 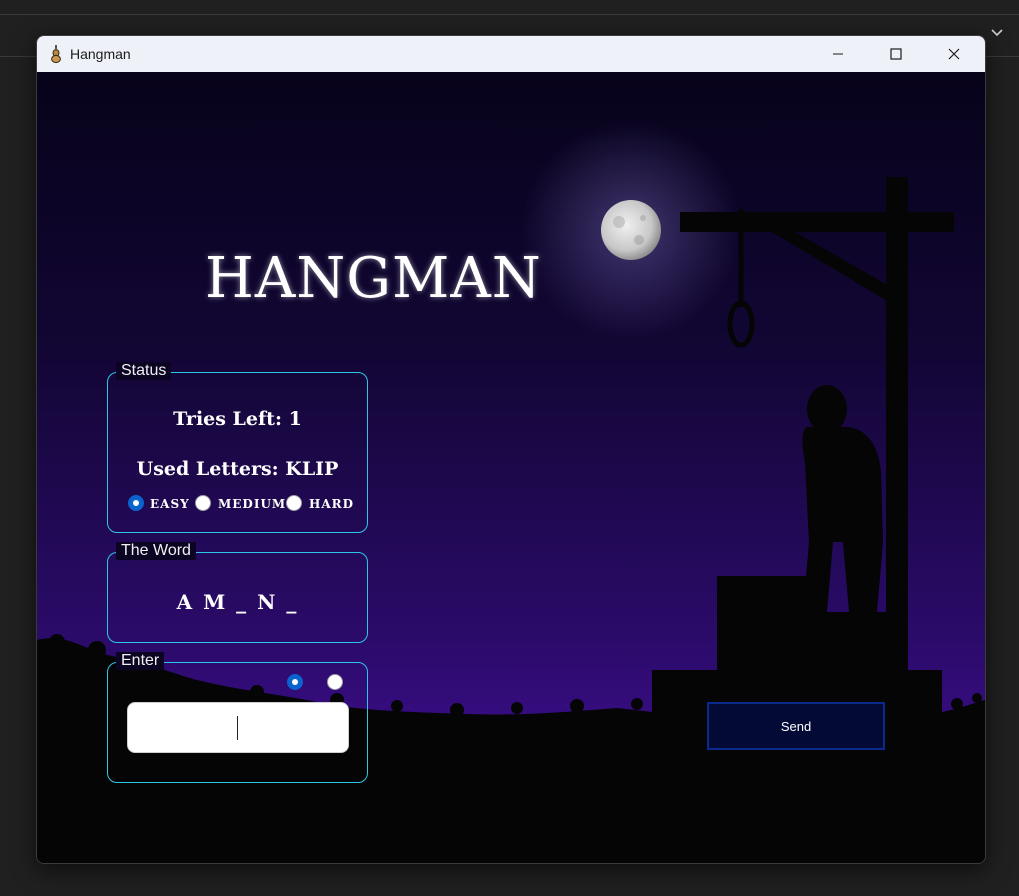 What do you see at coordinates (294, 503) in the screenshot?
I see `hard-radio` at bounding box center [294, 503].